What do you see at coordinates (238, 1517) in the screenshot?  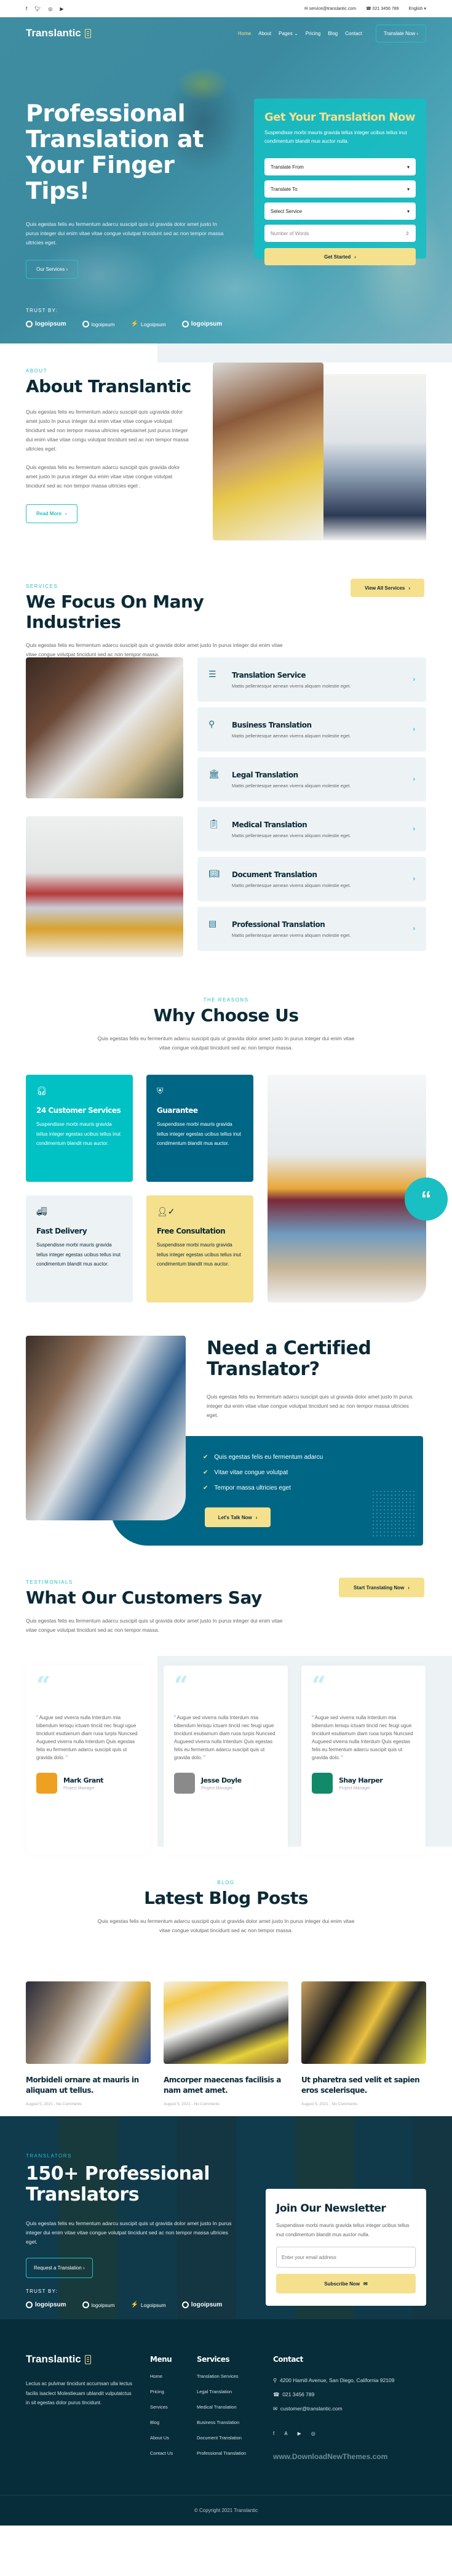 I see `lets-talk-button: Let's Talk Now ›` at bounding box center [238, 1517].